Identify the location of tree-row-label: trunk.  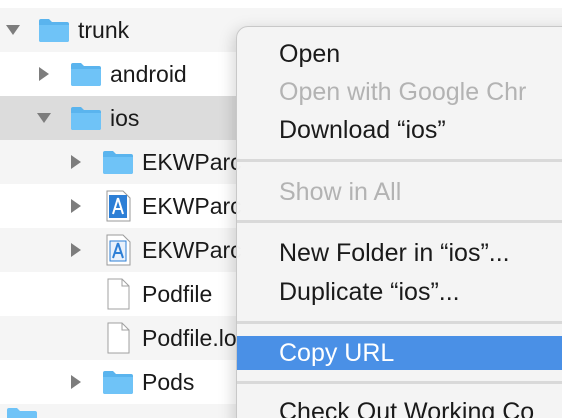
(104, 29).